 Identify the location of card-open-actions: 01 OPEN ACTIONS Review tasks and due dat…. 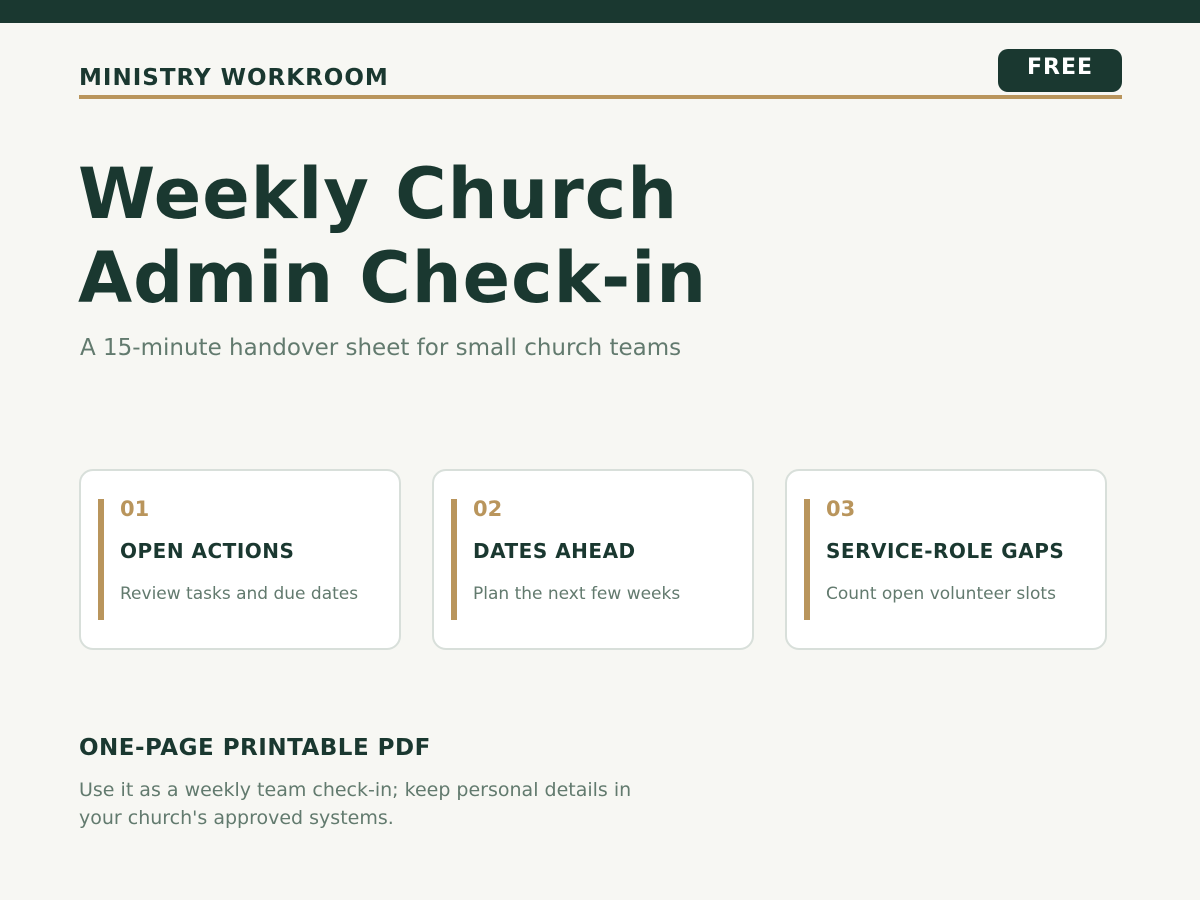
(240, 559).